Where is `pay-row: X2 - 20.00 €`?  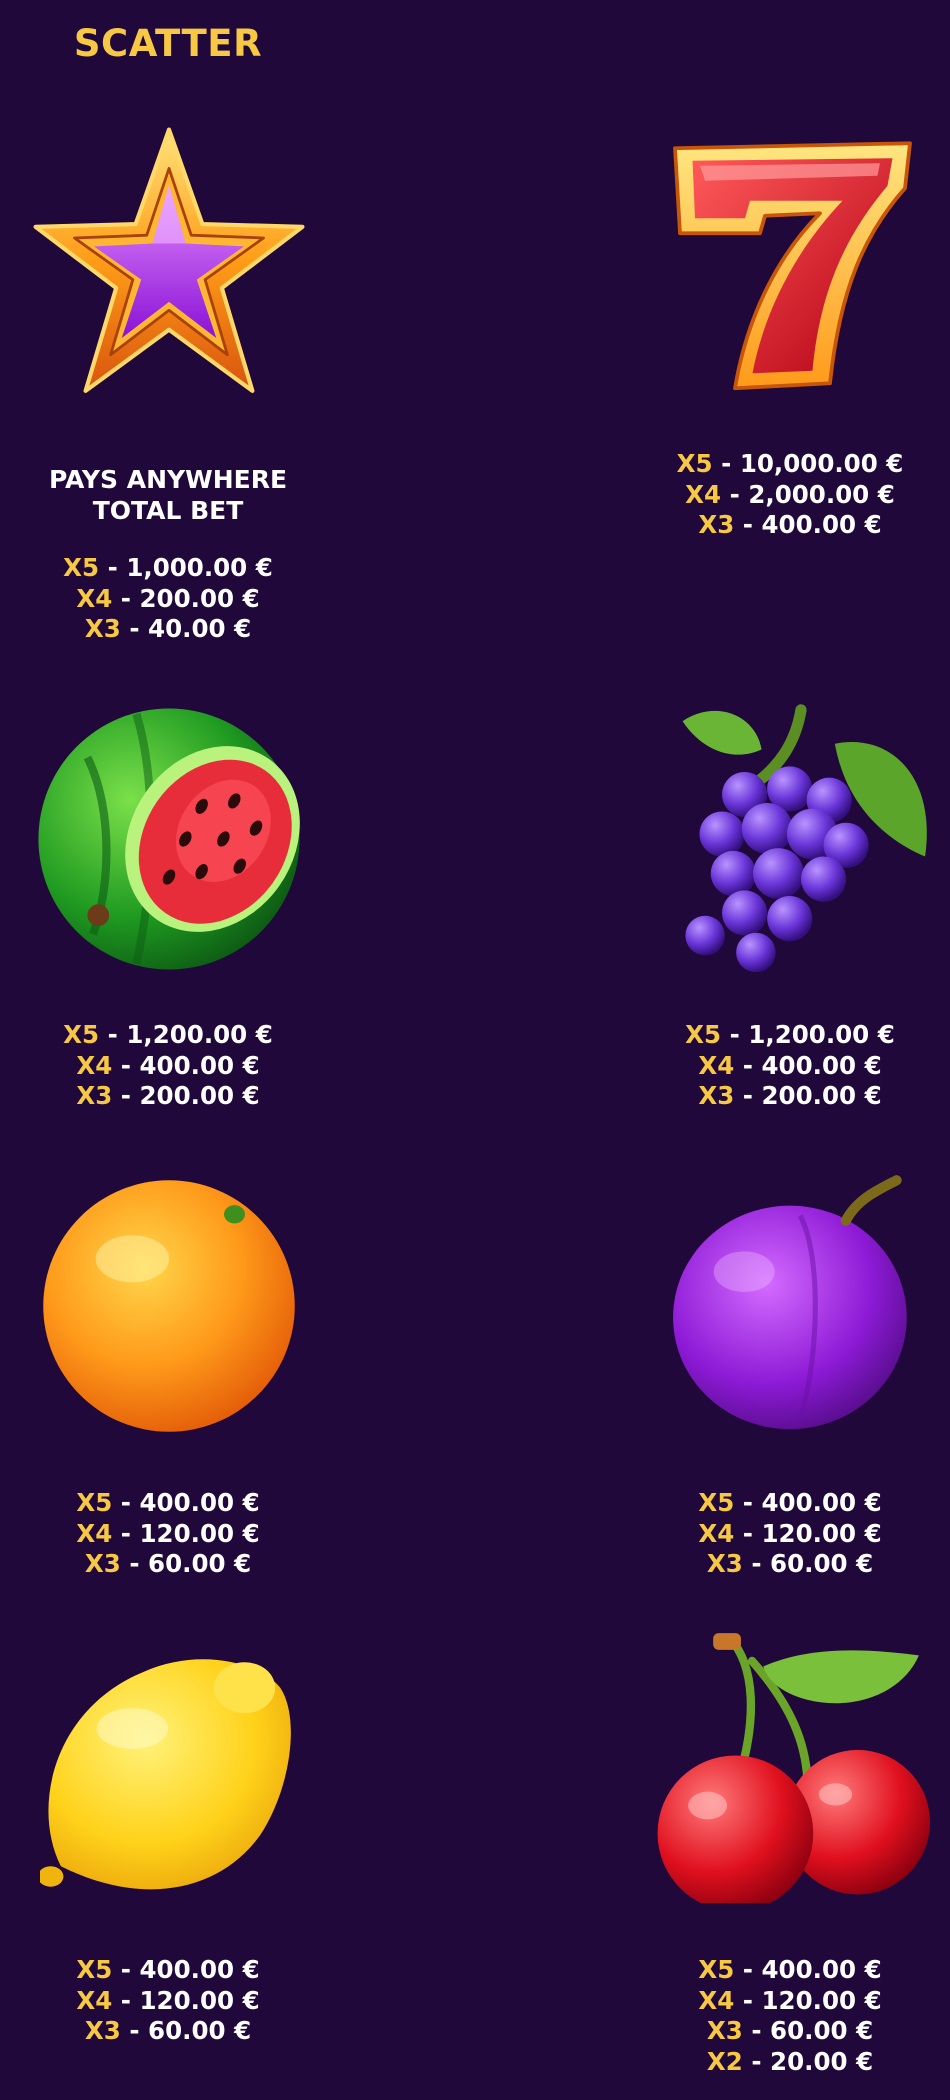
pay-row: X2 - 20.00 € is located at coordinates (790, 2062).